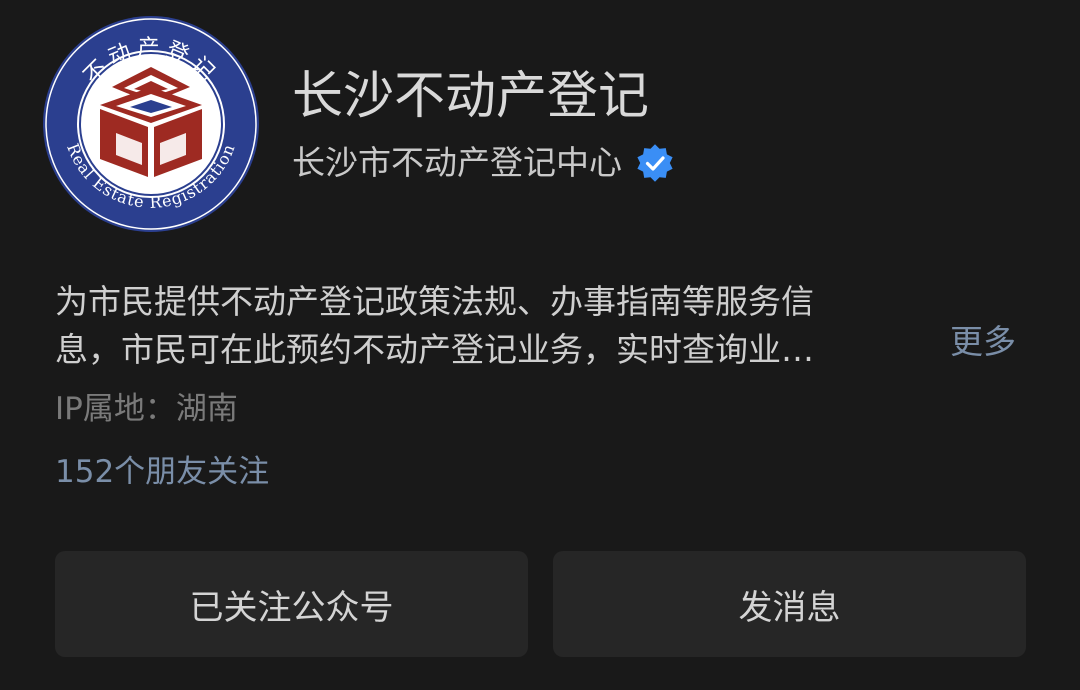  I want to click on account-logo: 不动产登记 Real Estate Registration, so click(151, 124).